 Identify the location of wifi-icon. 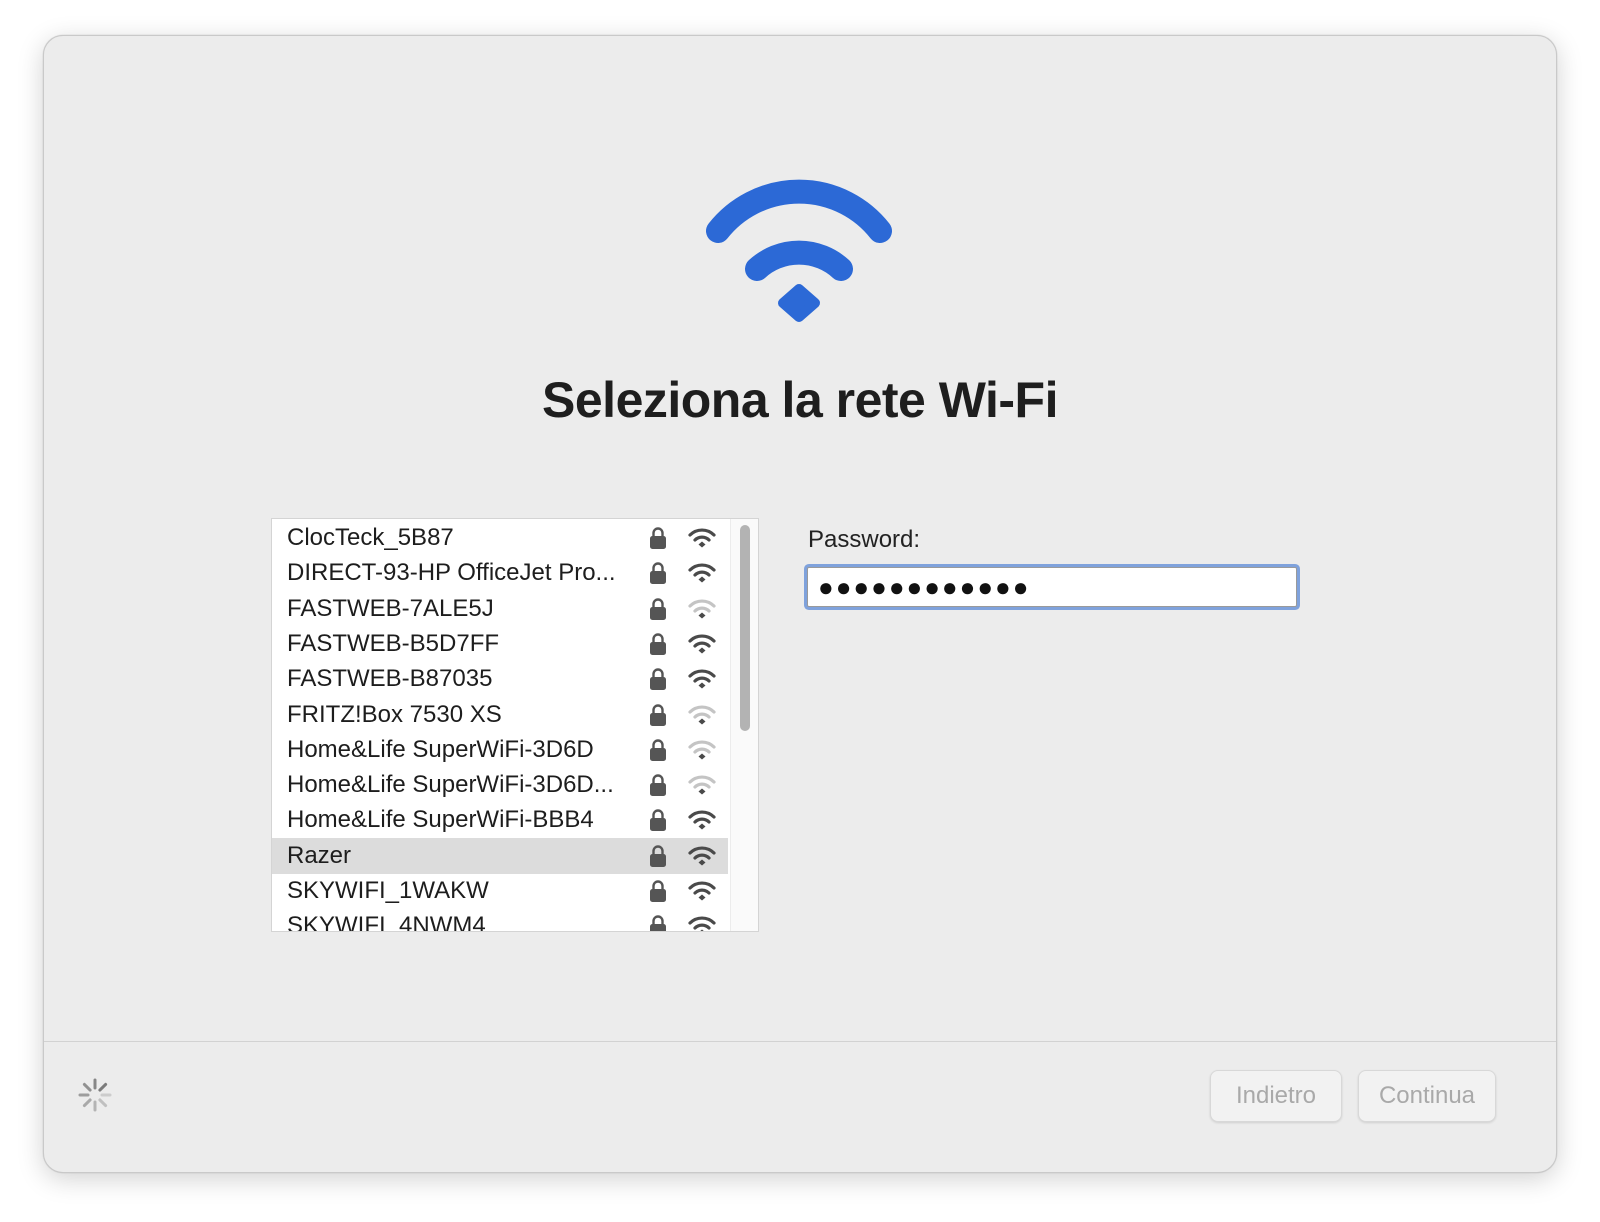
(799, 250).